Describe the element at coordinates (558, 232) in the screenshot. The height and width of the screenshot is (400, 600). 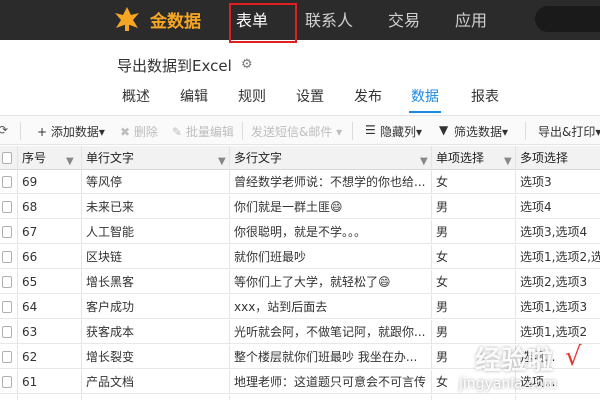
I see `multi-choice-cell: 选项3,选项4` at that location.